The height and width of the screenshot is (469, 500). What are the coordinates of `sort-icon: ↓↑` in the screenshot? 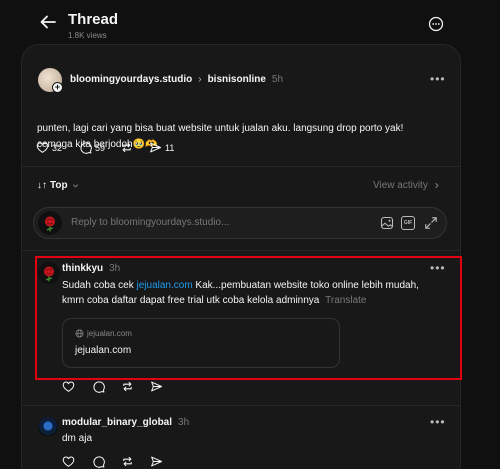 It's located at (42, 185).